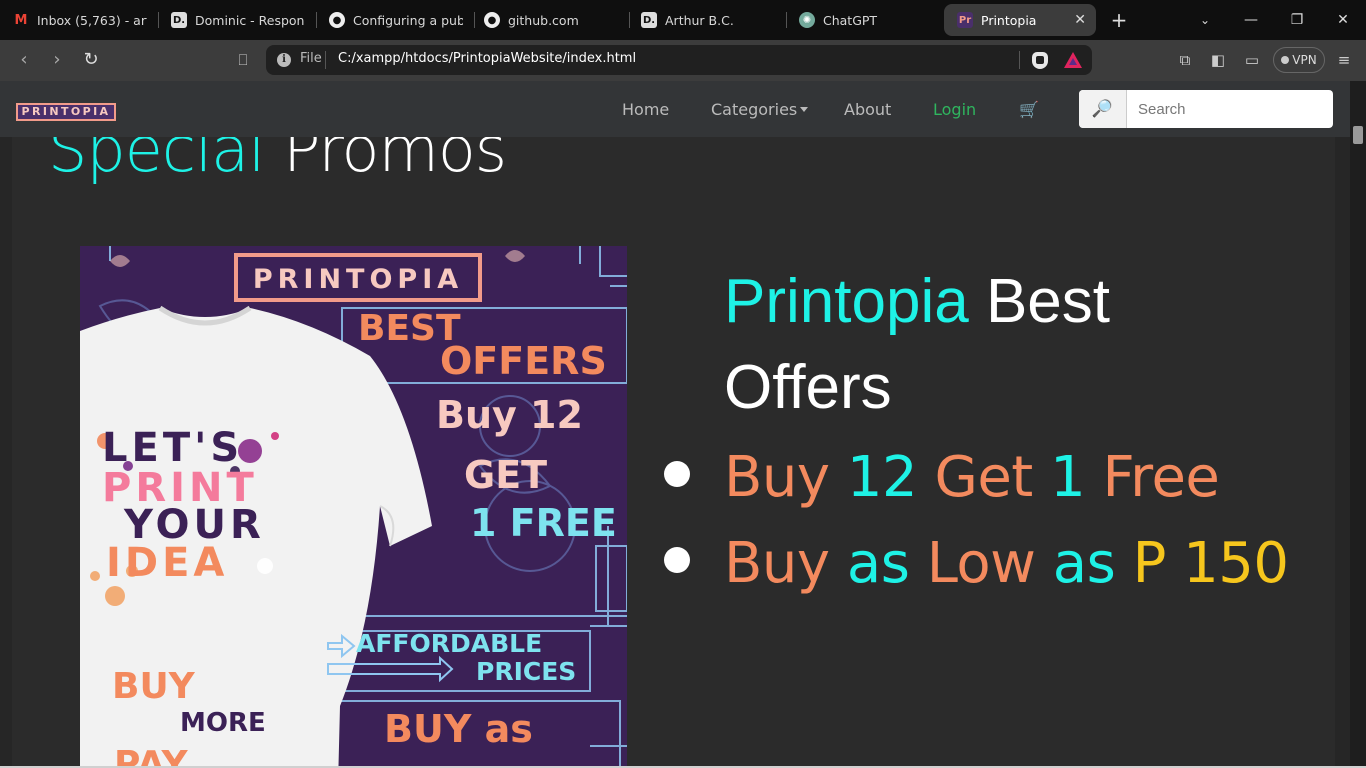 Image resolution: width=1366 pixels, height=768 pixels. Describe the element at coordinates (284, 60) in the screenshot. I see `info-icon: i` at that location.